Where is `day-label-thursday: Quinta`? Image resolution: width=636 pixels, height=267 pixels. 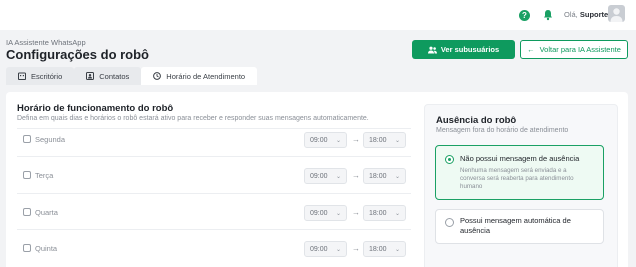 day-label-thursday: Quinta is located at coordinates (46, 248).